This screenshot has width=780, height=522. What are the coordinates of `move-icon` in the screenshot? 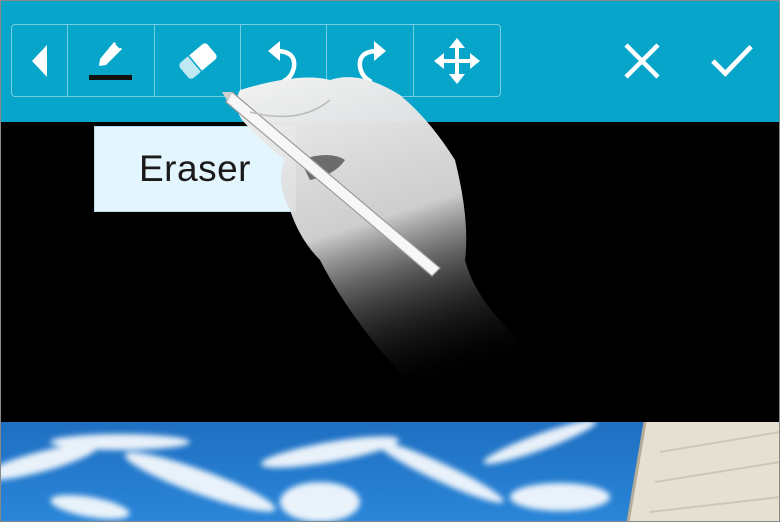 It's located at (456, 60).